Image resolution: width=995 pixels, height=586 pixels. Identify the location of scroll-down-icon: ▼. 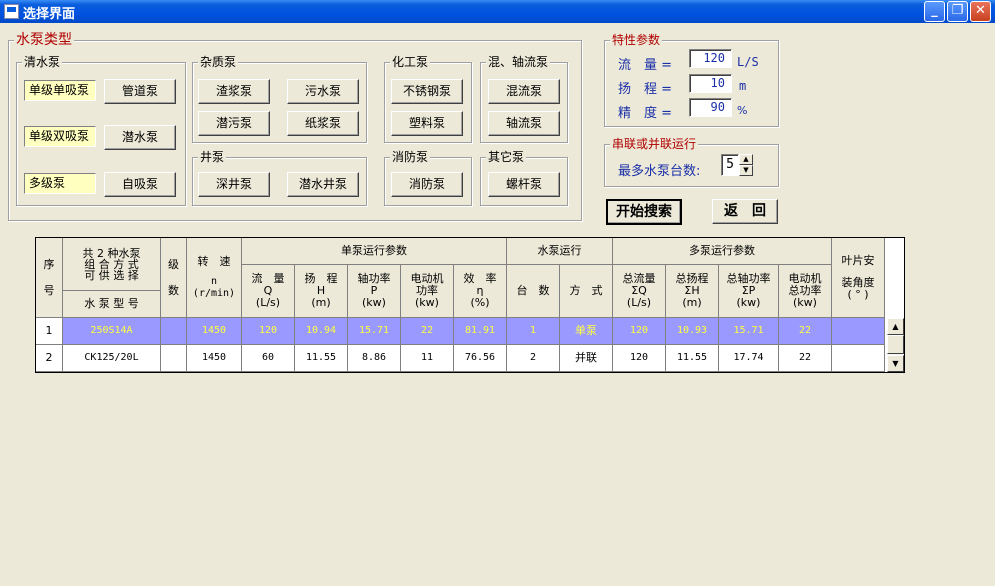
(895, 363).